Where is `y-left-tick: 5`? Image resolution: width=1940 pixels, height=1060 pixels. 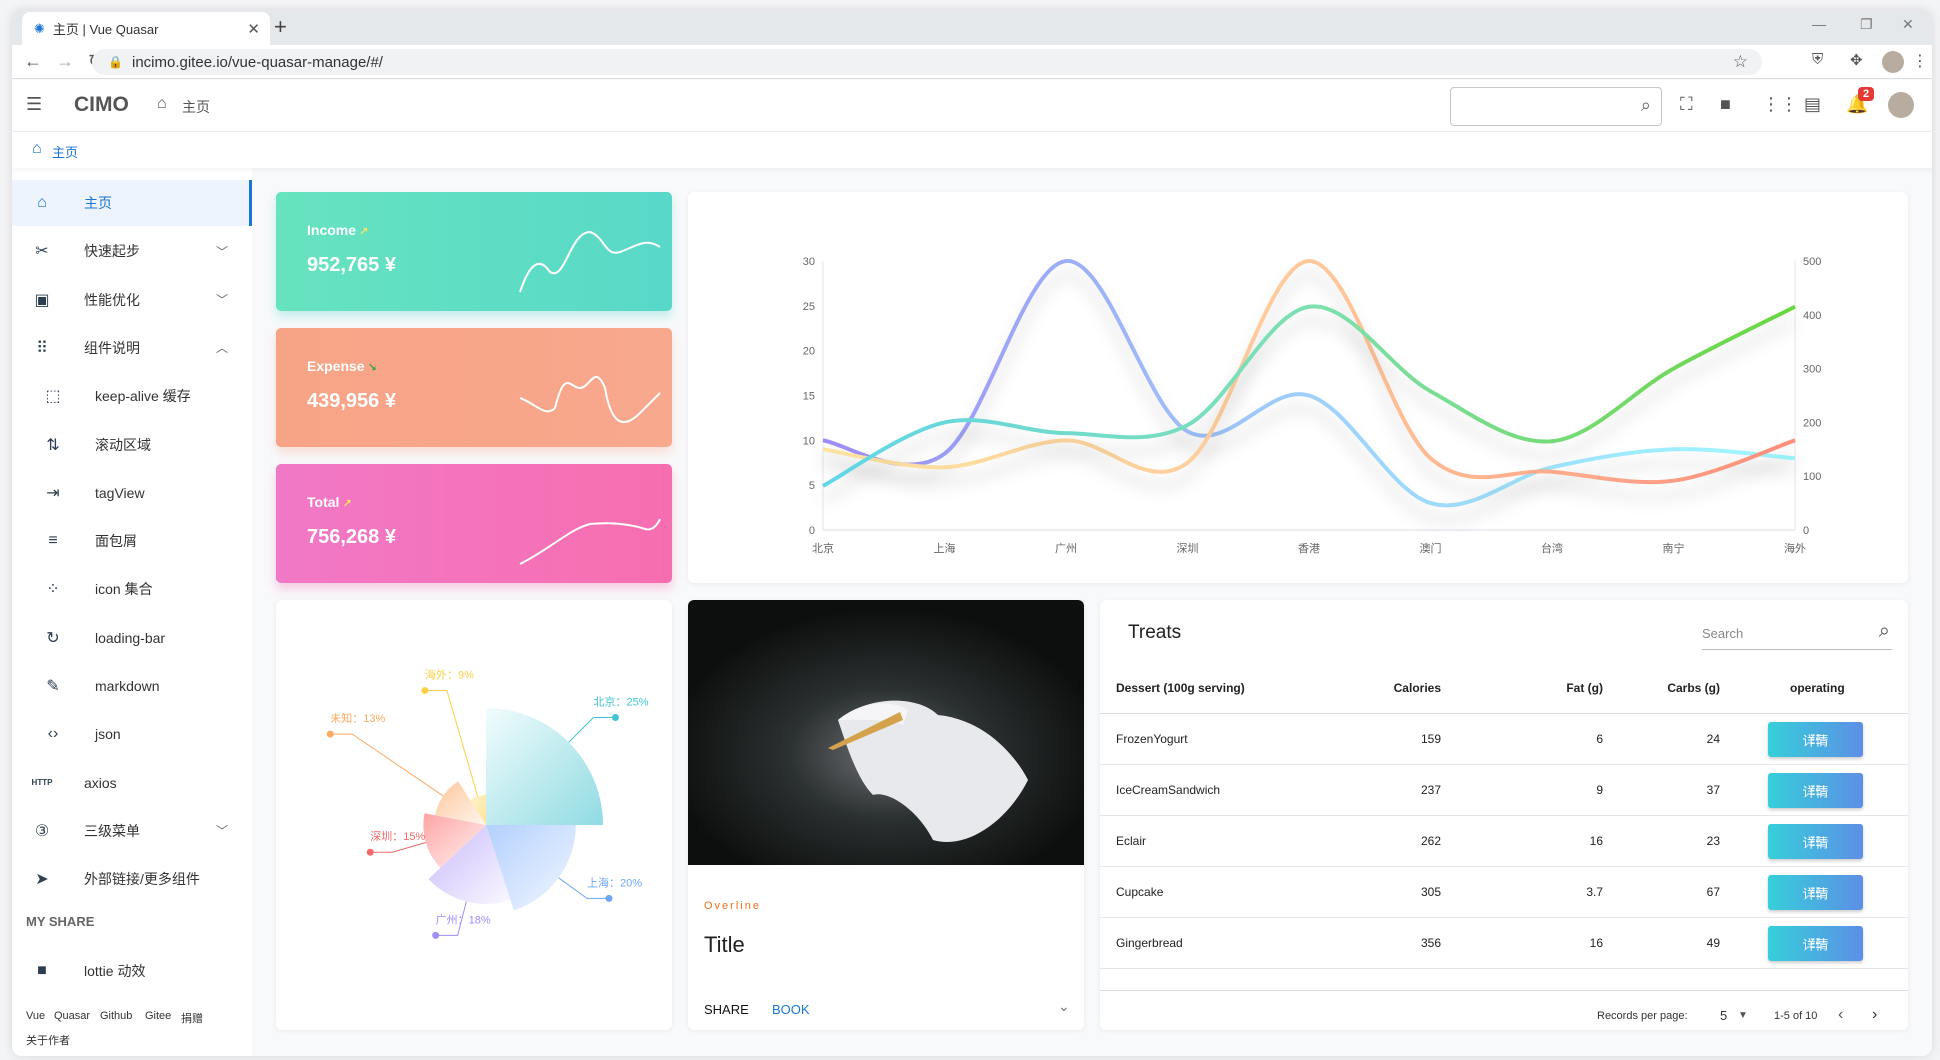 y-left-tick: 5 is located at coordinates (812, 486).